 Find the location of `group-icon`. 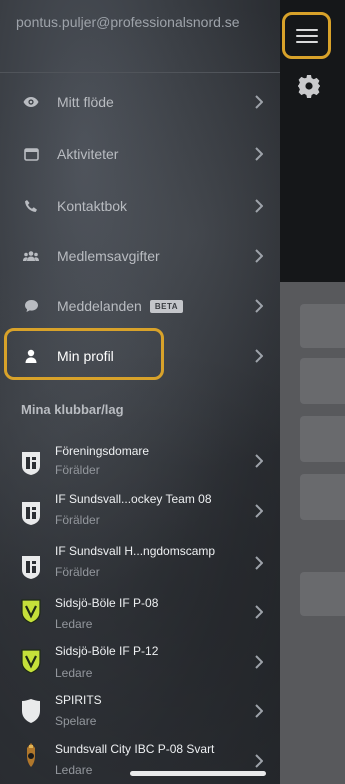

group-icon is located at coordinates (31, 256).